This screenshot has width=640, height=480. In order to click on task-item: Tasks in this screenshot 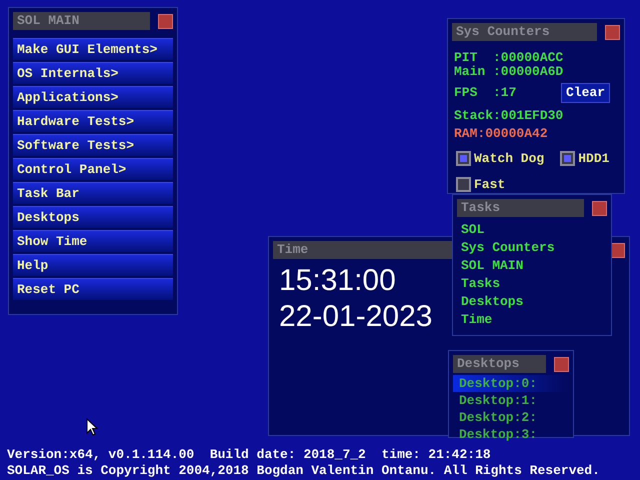, I will do `click(534, 284)`.